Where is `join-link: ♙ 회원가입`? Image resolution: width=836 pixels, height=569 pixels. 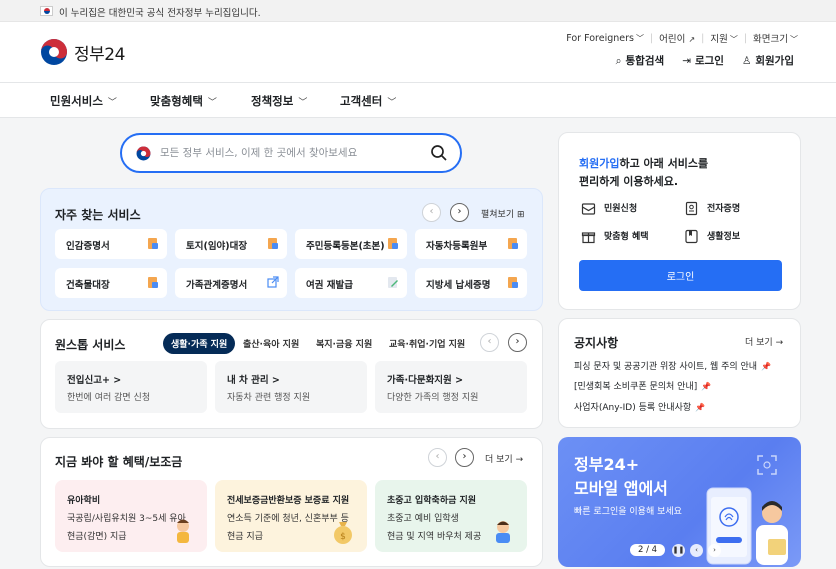 join-link: ♙ 회원가입 is located at coordinates (768, 60).